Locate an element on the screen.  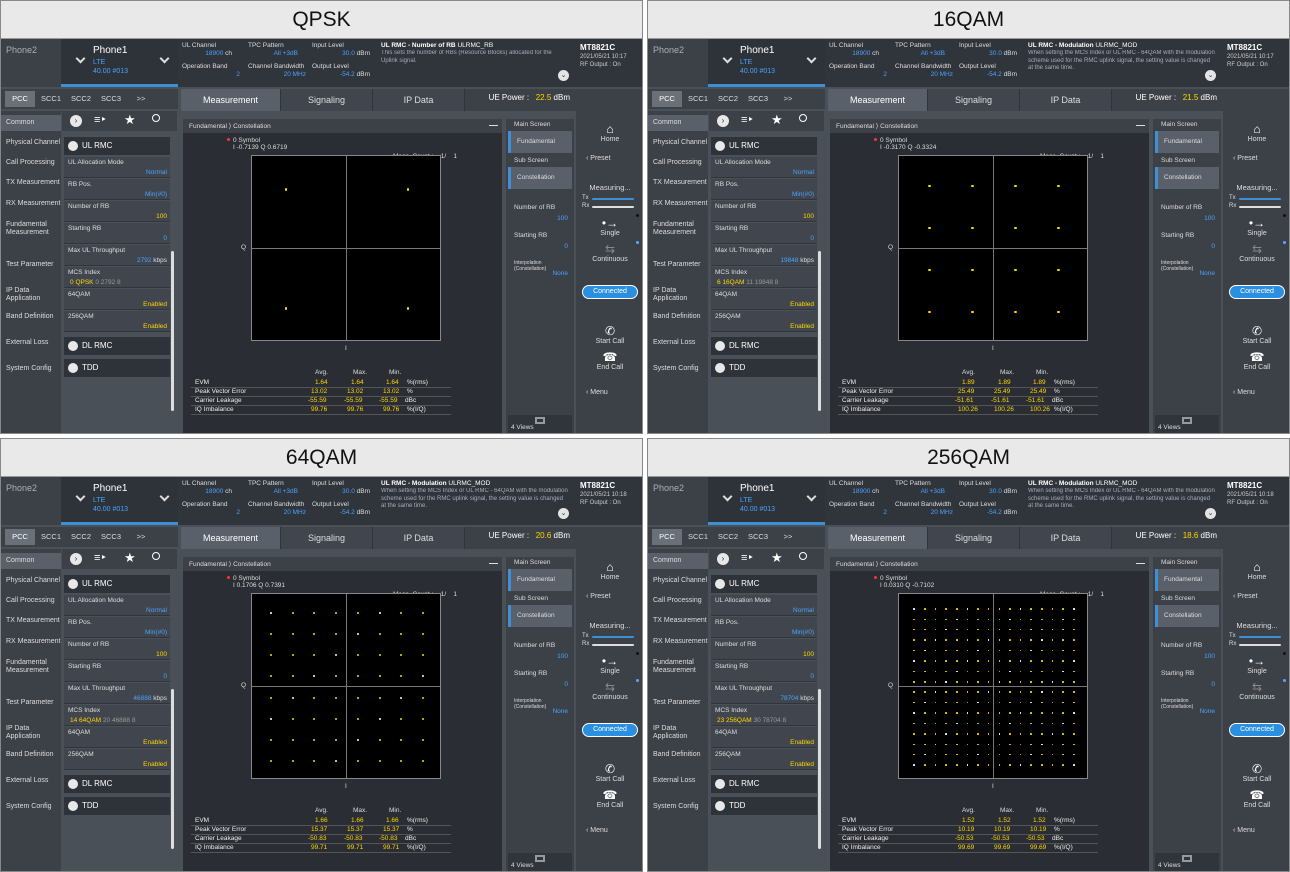
category-external-loss: External Loss is located at coordinates (678, 343).